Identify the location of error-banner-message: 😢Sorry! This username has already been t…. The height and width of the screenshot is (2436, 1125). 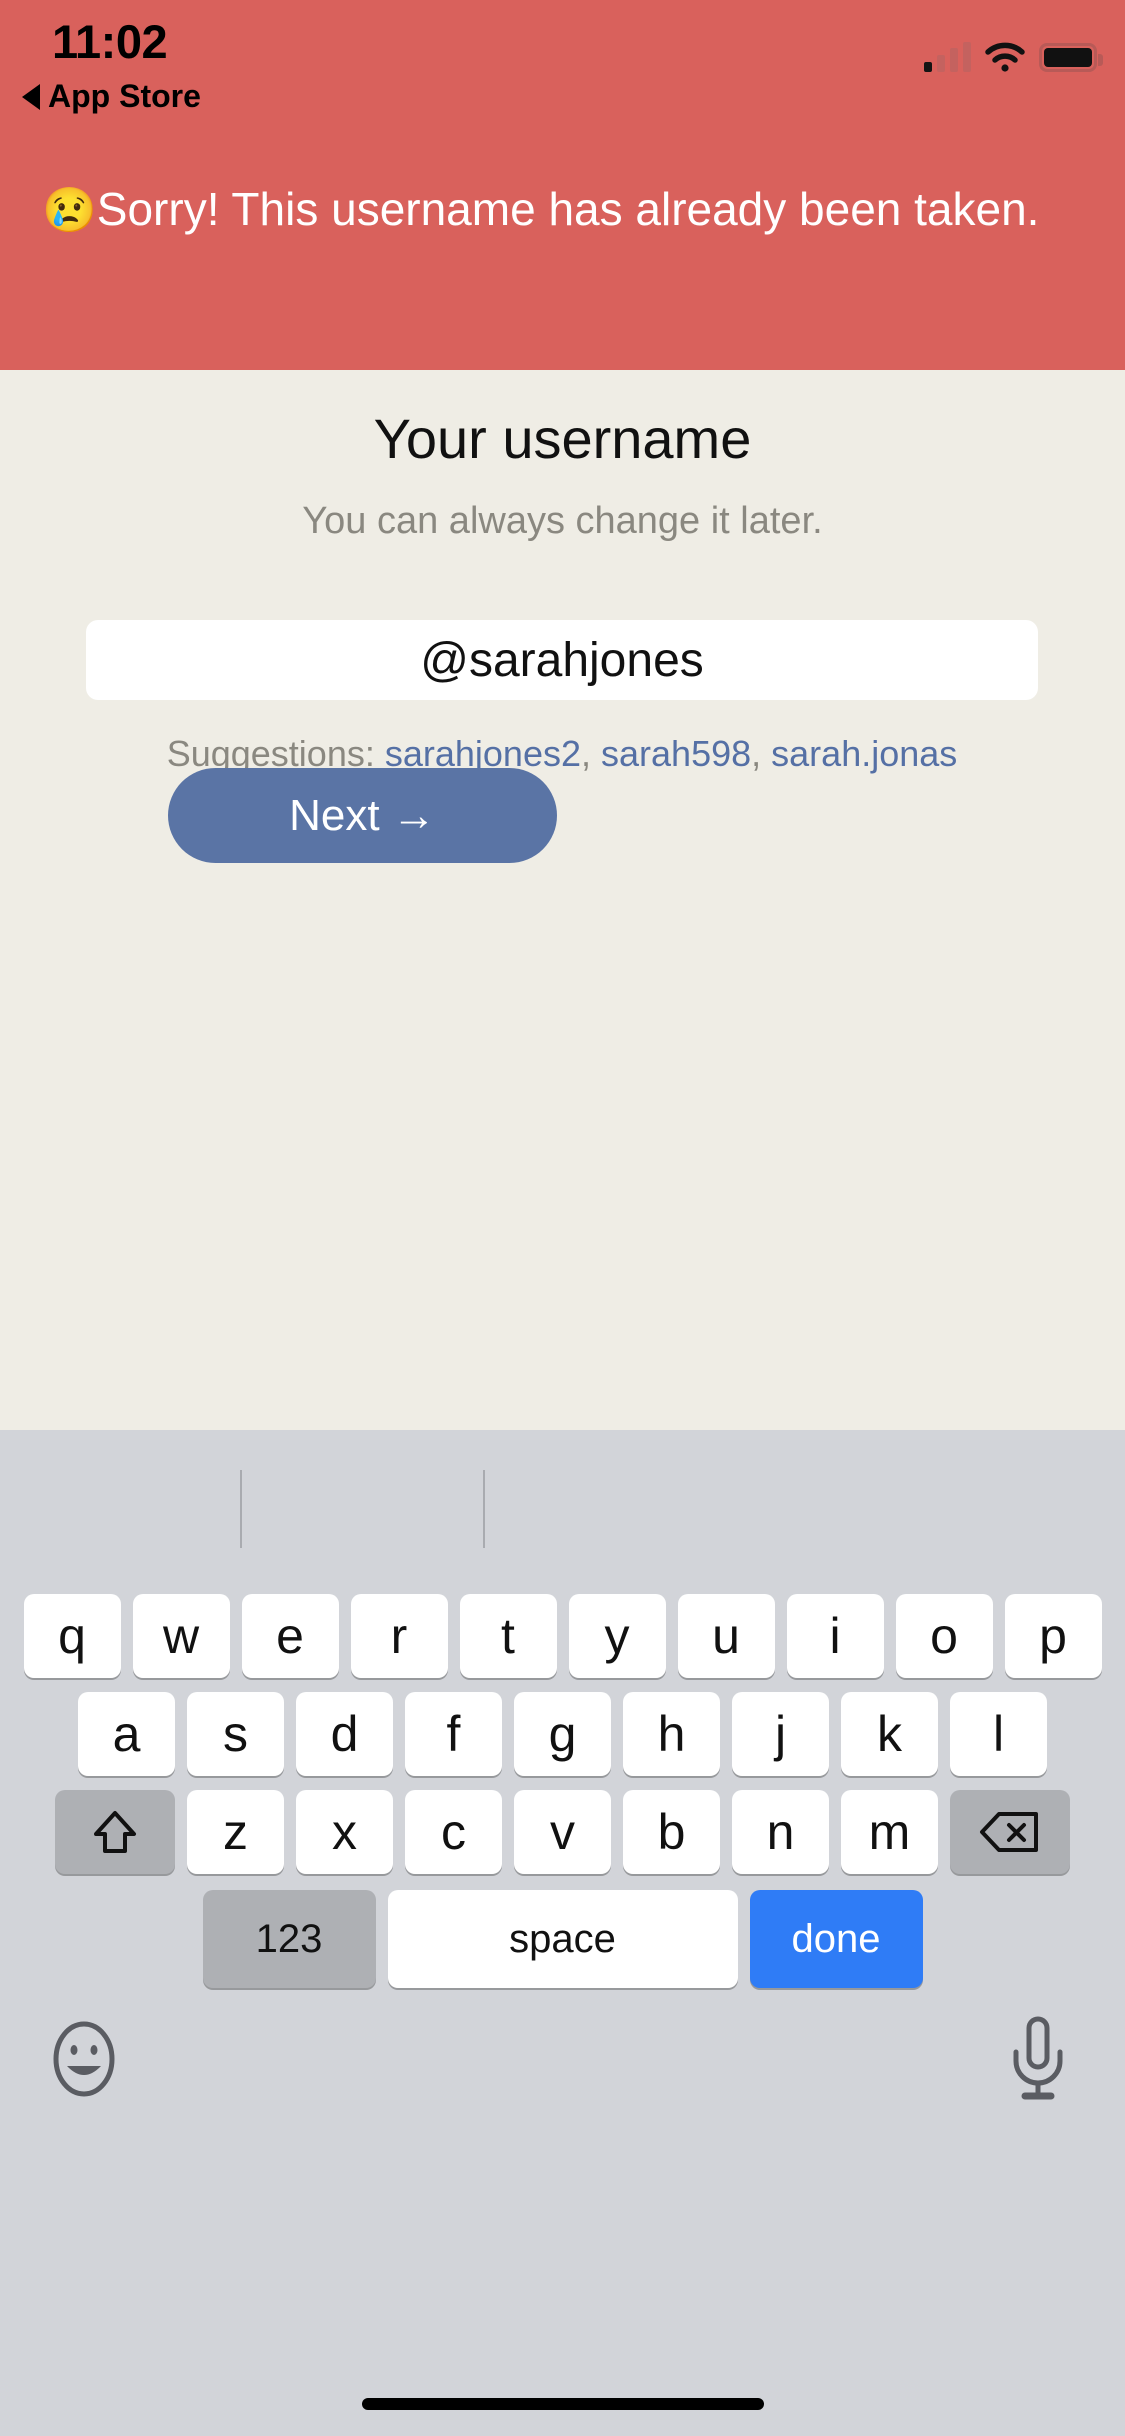
(542, 210).